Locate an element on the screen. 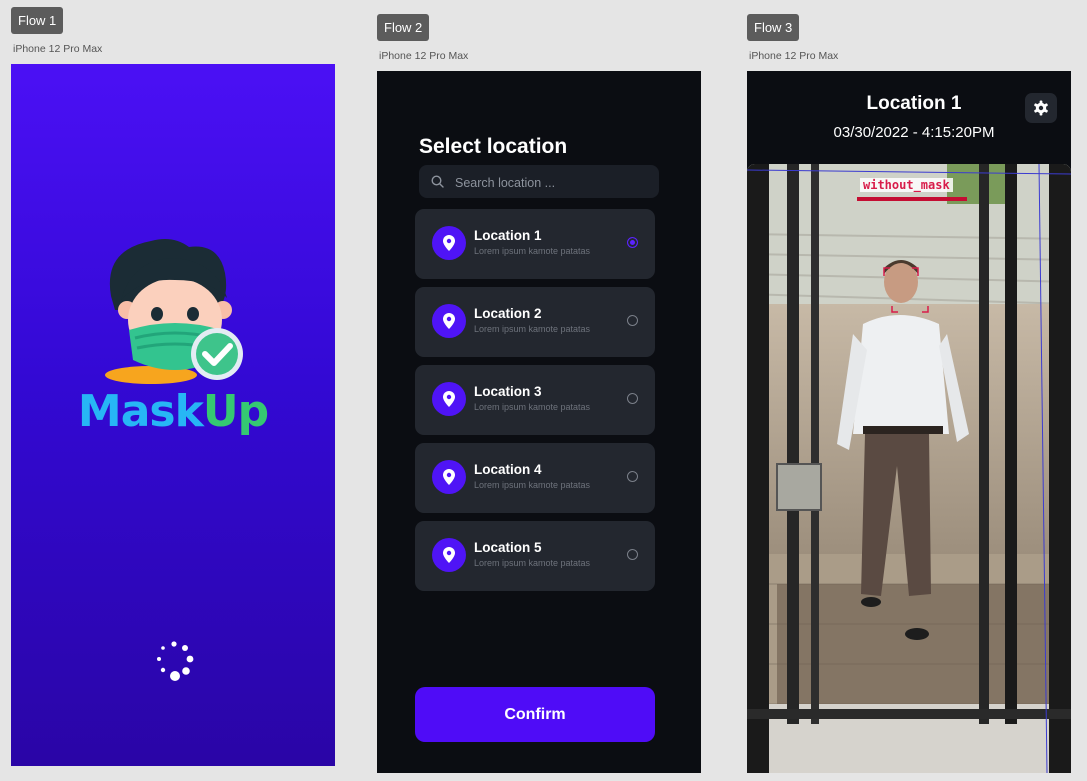 Image resolution: width=1087 pixels, height=781 pixels. location-name: Location 5 is located at coordinates (508, 547).